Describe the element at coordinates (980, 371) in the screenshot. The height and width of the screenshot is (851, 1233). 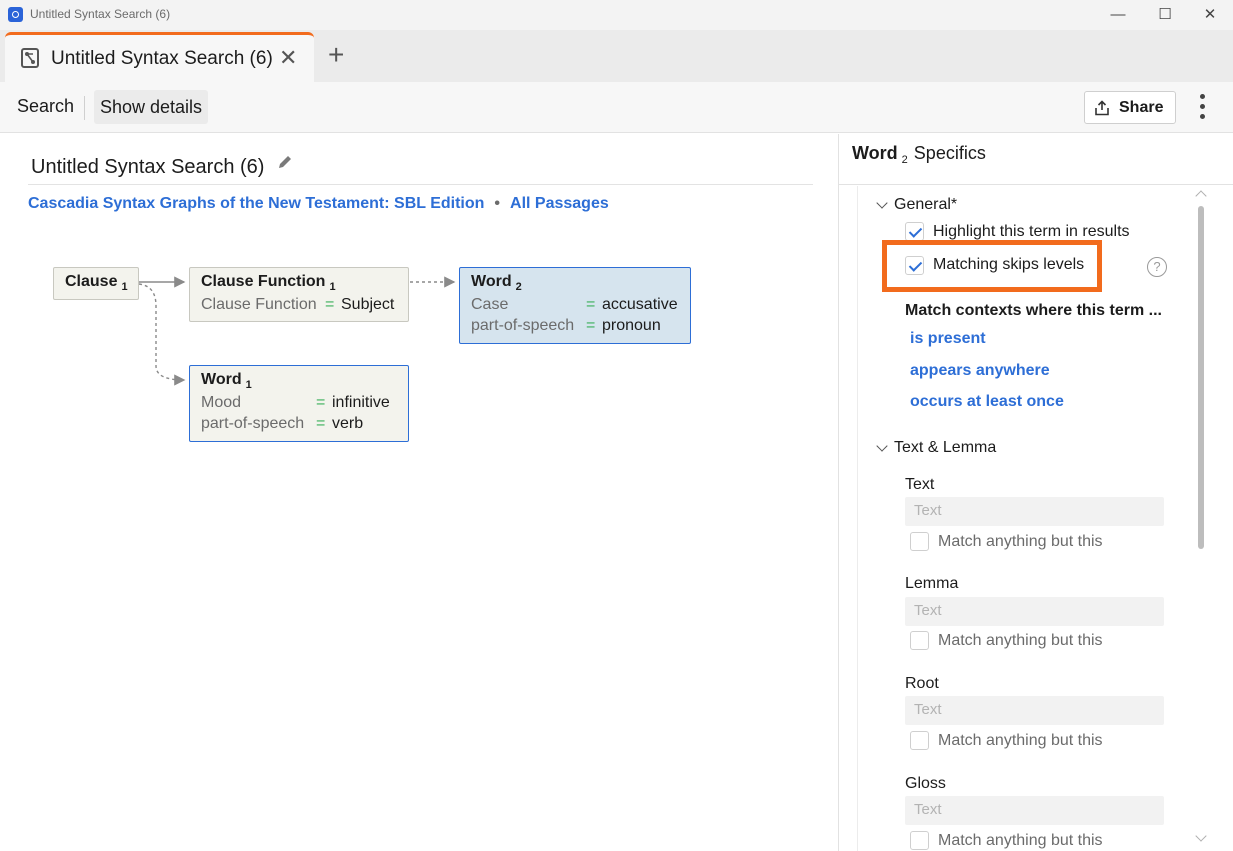
I see `context-option-appears-anywhere: appears anywhere` at that location.